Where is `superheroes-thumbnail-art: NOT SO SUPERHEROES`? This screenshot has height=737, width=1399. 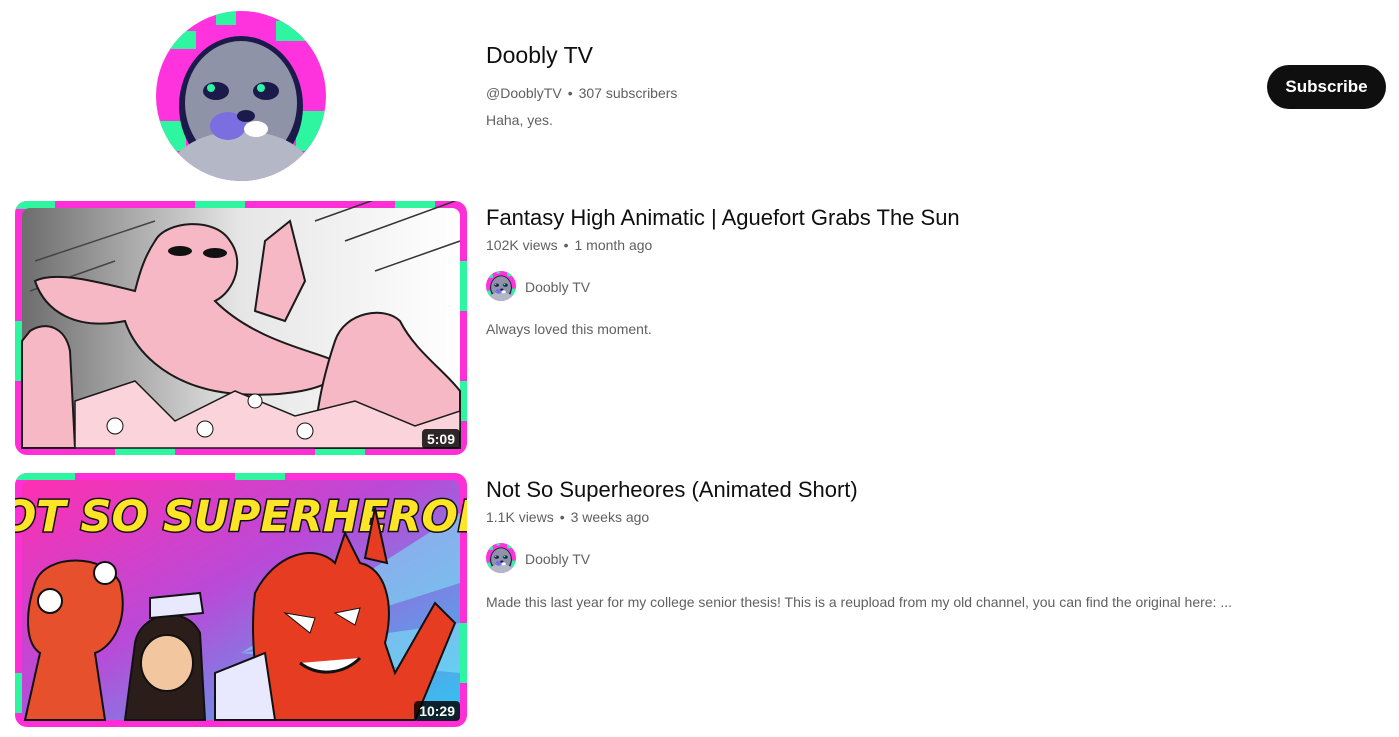 superheroes-thumbnail-art: NOT SO SUPERHEROES is located at coordinates (241, 600).